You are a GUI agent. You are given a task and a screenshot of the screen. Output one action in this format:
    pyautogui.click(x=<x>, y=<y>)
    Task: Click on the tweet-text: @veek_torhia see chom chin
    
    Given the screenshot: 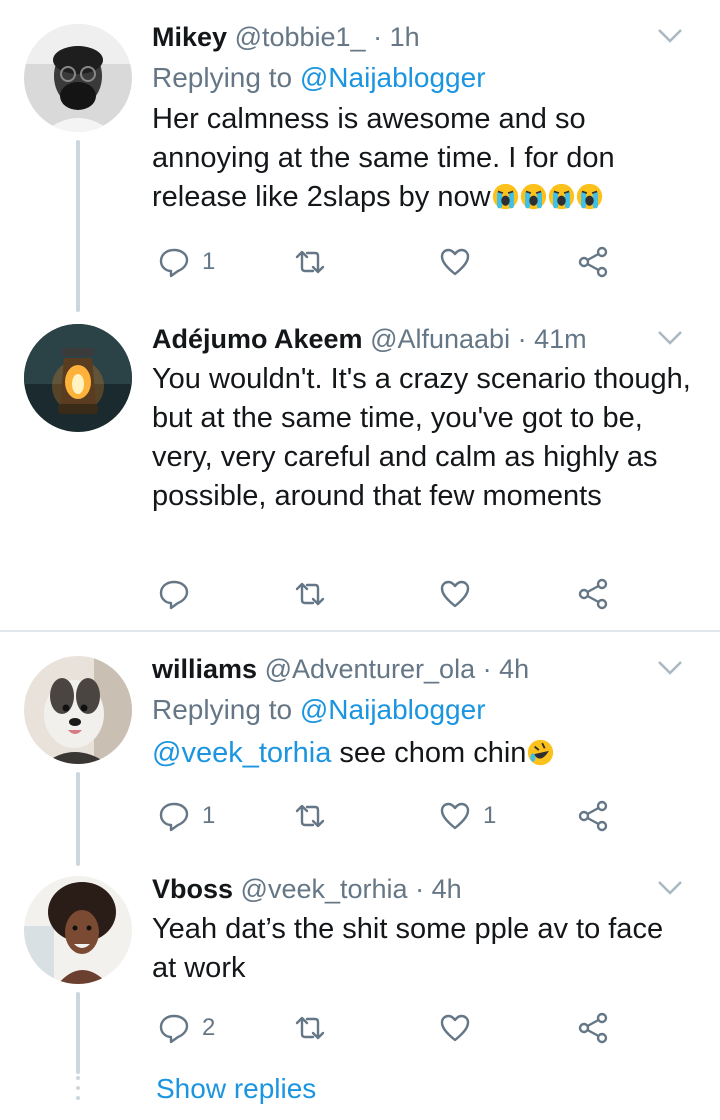 What is the action you would take?
    pyautogui.click(x=418, y=753)
    